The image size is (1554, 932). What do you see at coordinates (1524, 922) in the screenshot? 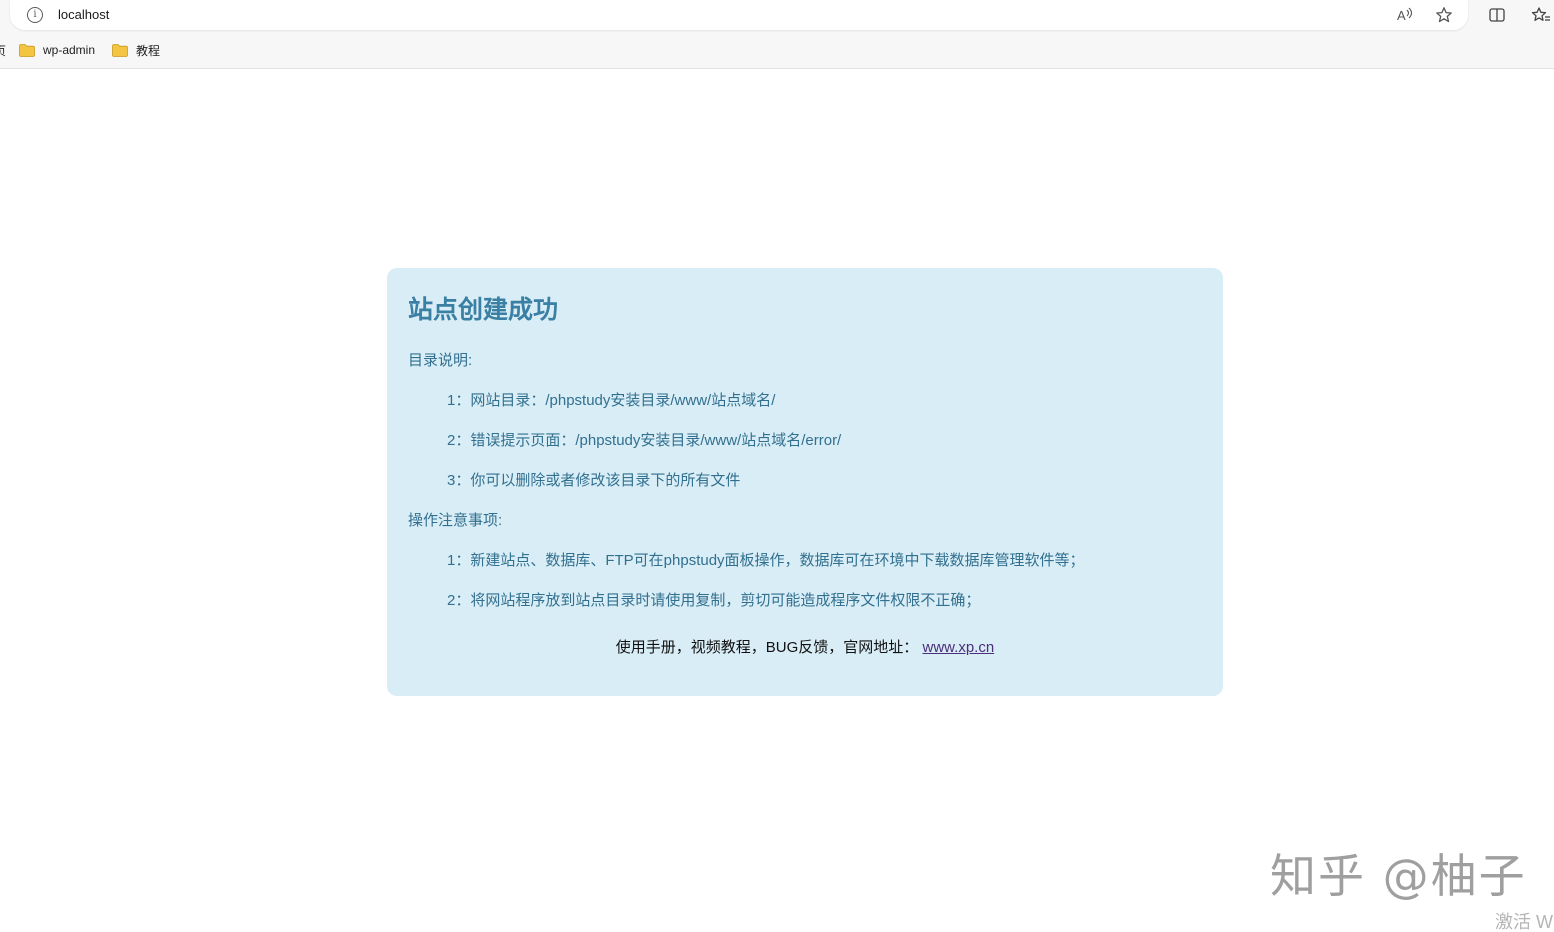
I see `activate-windows-watermark: 激活 W` at bounding box center [1524, 922].